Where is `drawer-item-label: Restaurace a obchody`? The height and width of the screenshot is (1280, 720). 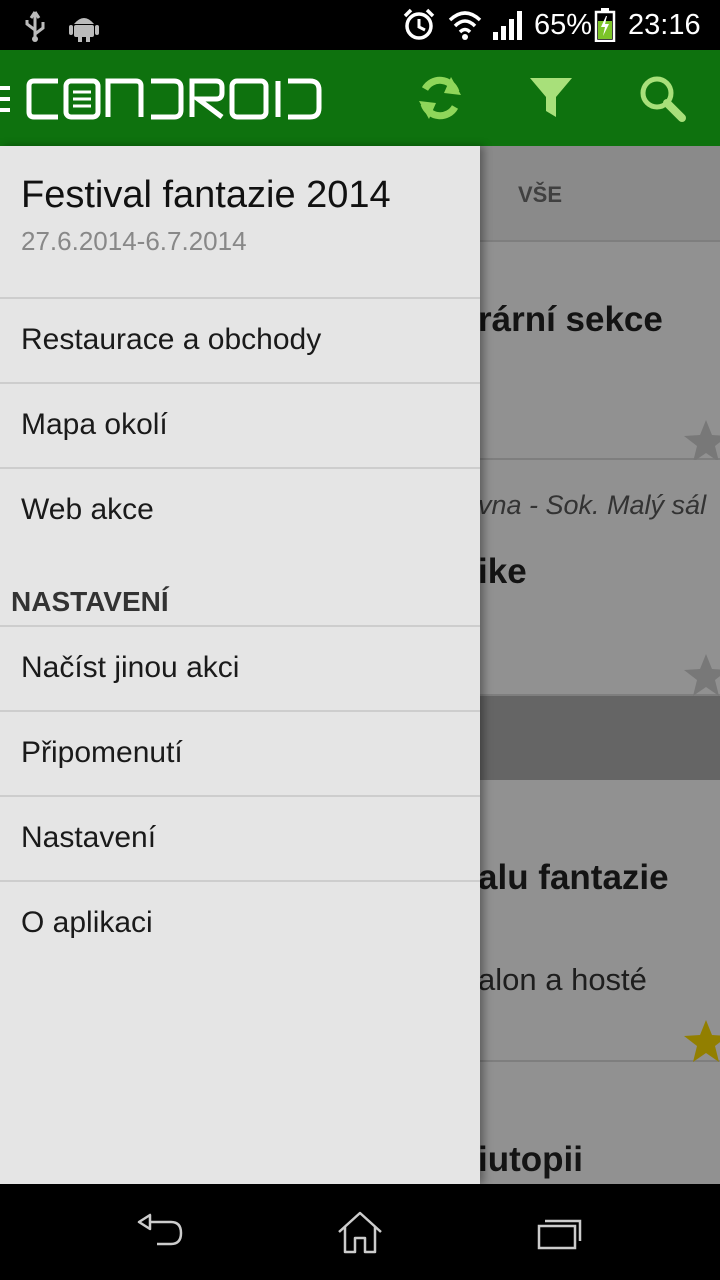 drawer-item-label: Restaurace a obchody is located at coordinates (171, 339).